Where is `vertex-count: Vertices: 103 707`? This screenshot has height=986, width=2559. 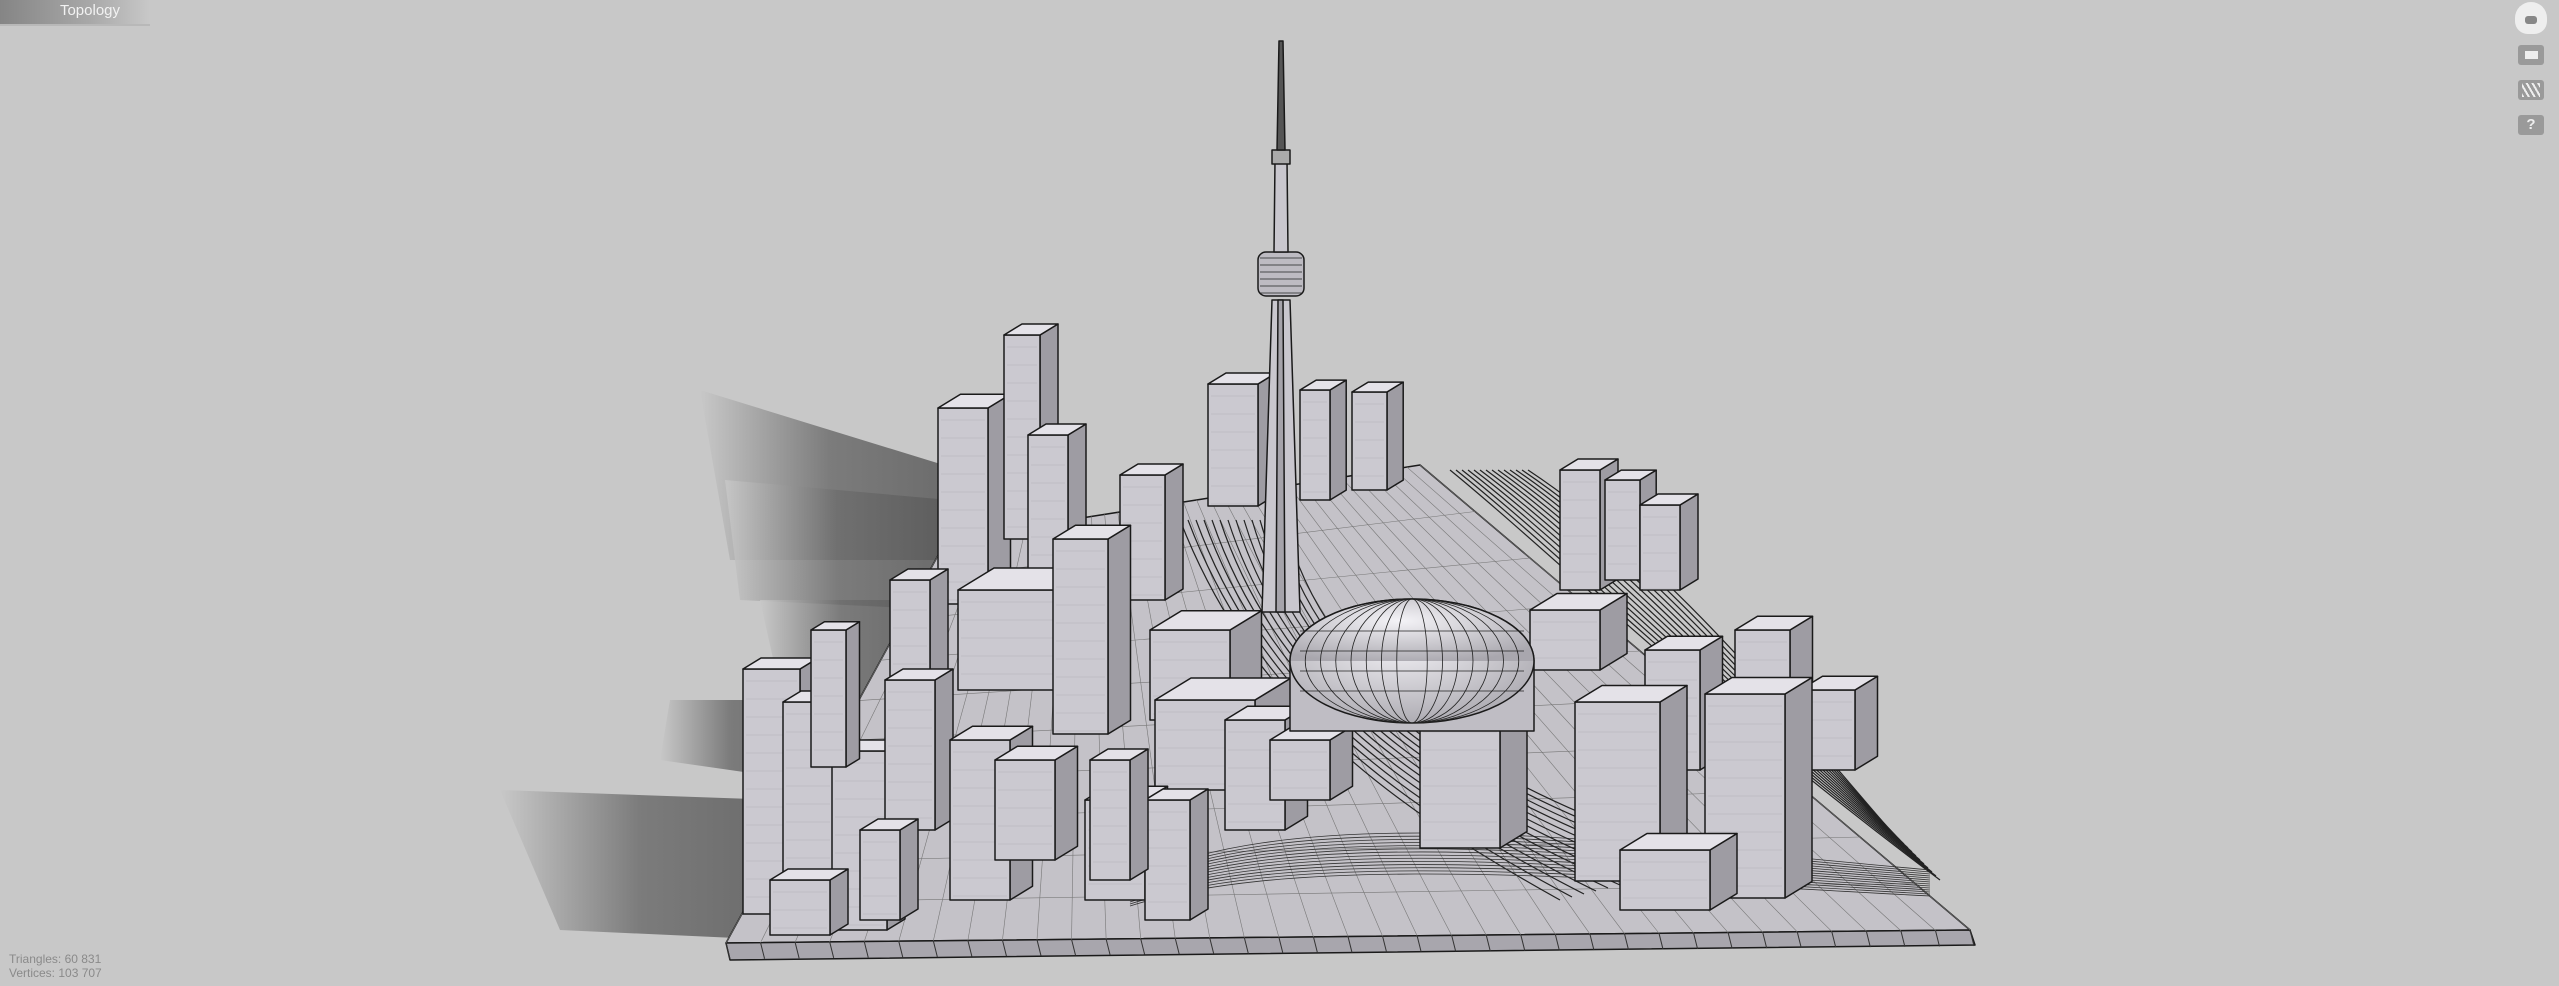
vertex-count: Vertices: 103 707 is located at coordinates (55, 973).